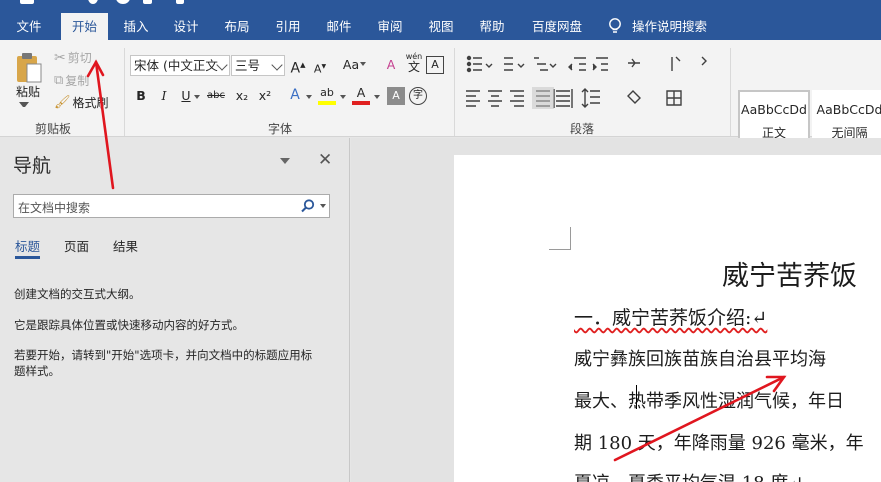 Image resolution: width=881 pixels, height=482 pixels. Describe the element at coordinates (325, 160) in the screenshot. I see `close-icon: ✕` at that location.